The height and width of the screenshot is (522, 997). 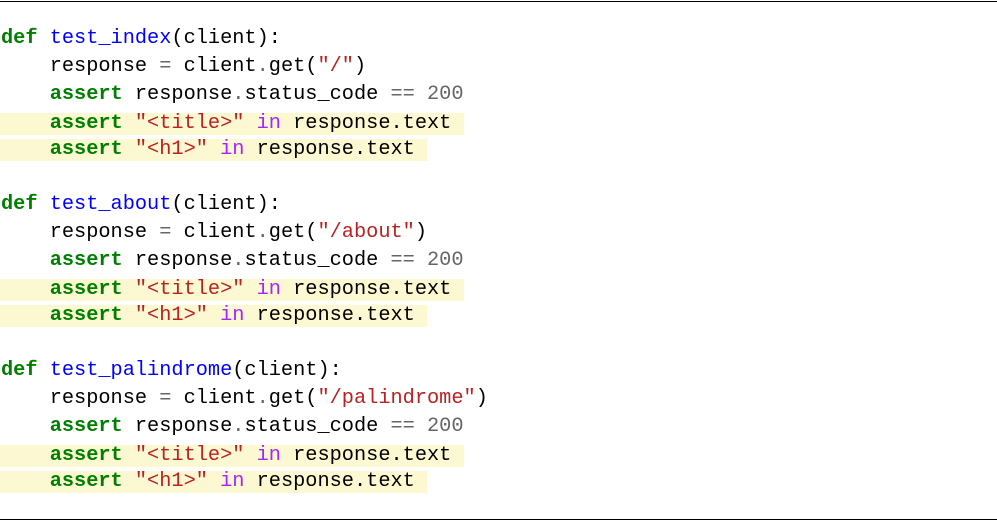 I want to click on code-line: def test_index(client):, so click(x=140, y=39).